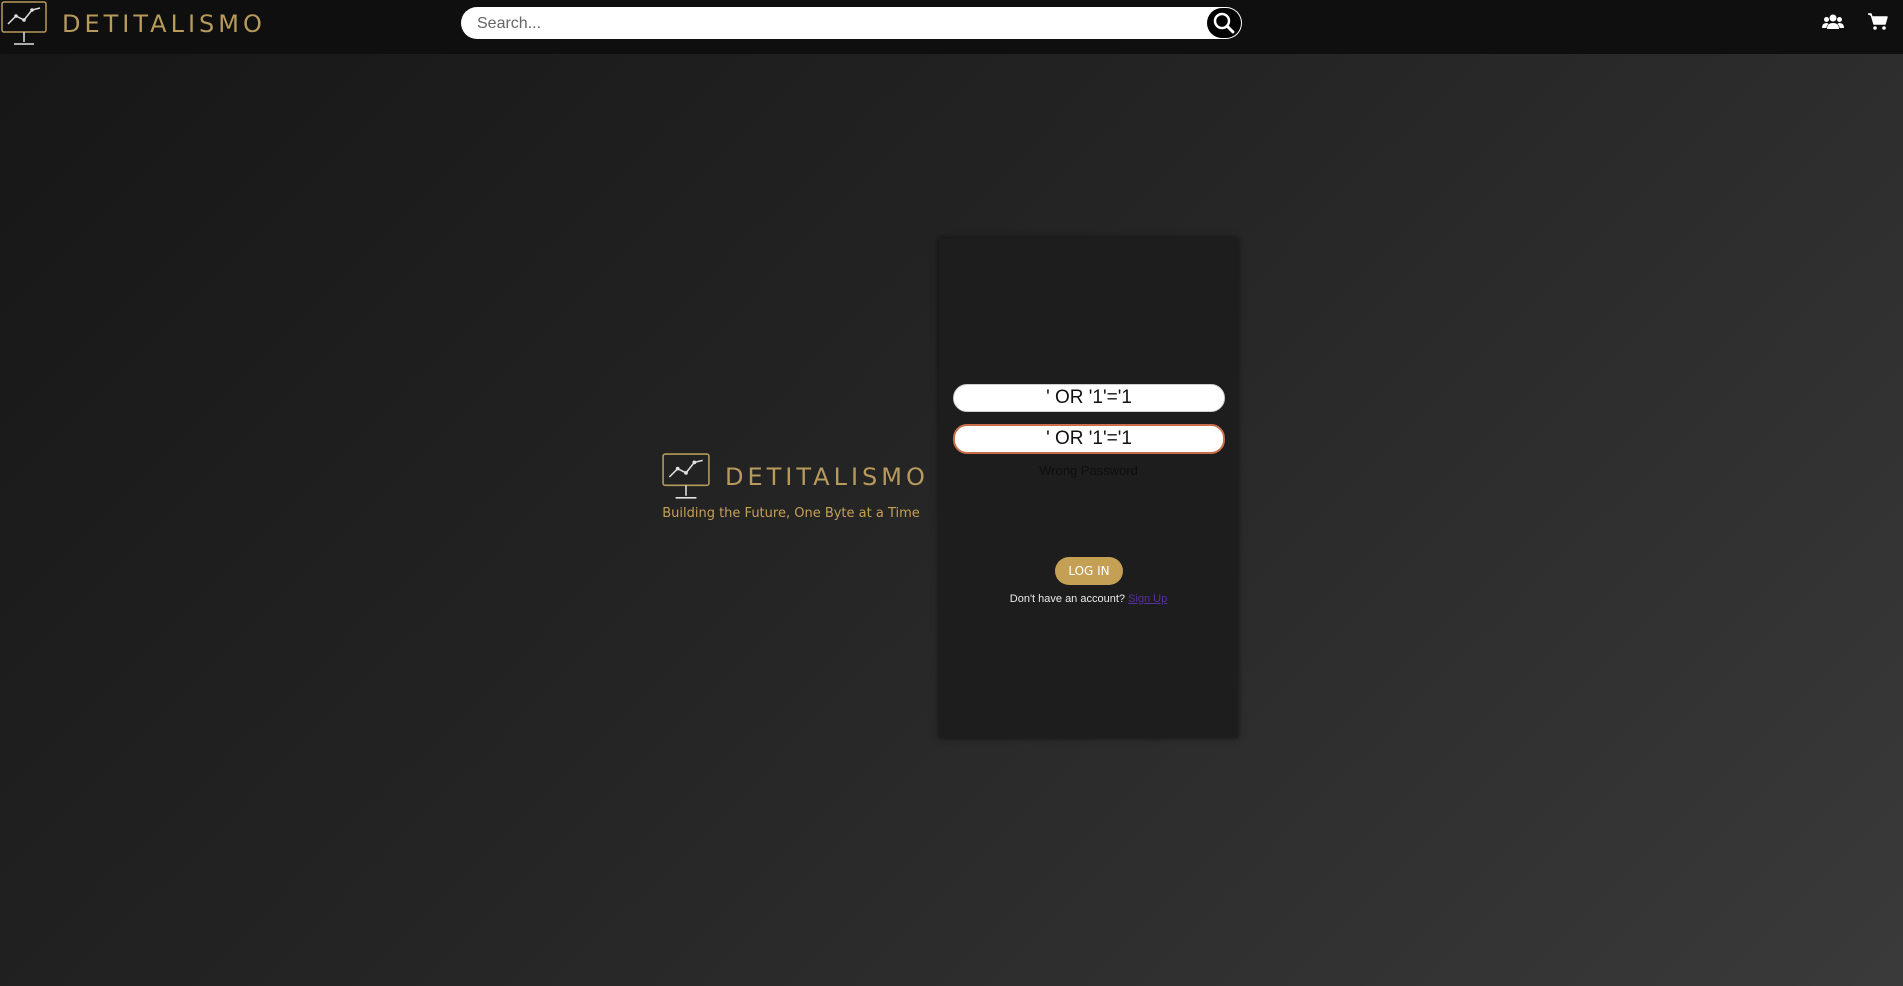  What do you see at coordinates (1089, 398) in the screenshot?
I see `username-field` at bounding box center [1089, 398].